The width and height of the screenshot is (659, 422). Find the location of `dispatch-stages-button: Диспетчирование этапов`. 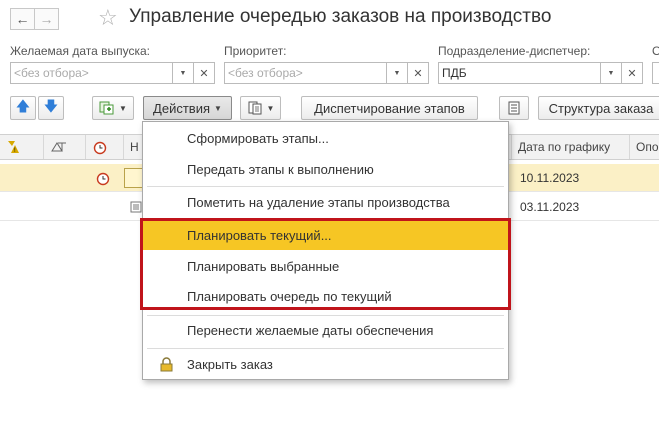

dispatch-stages-button: Диспетчирование этапов is located at coordinates (389, 108).